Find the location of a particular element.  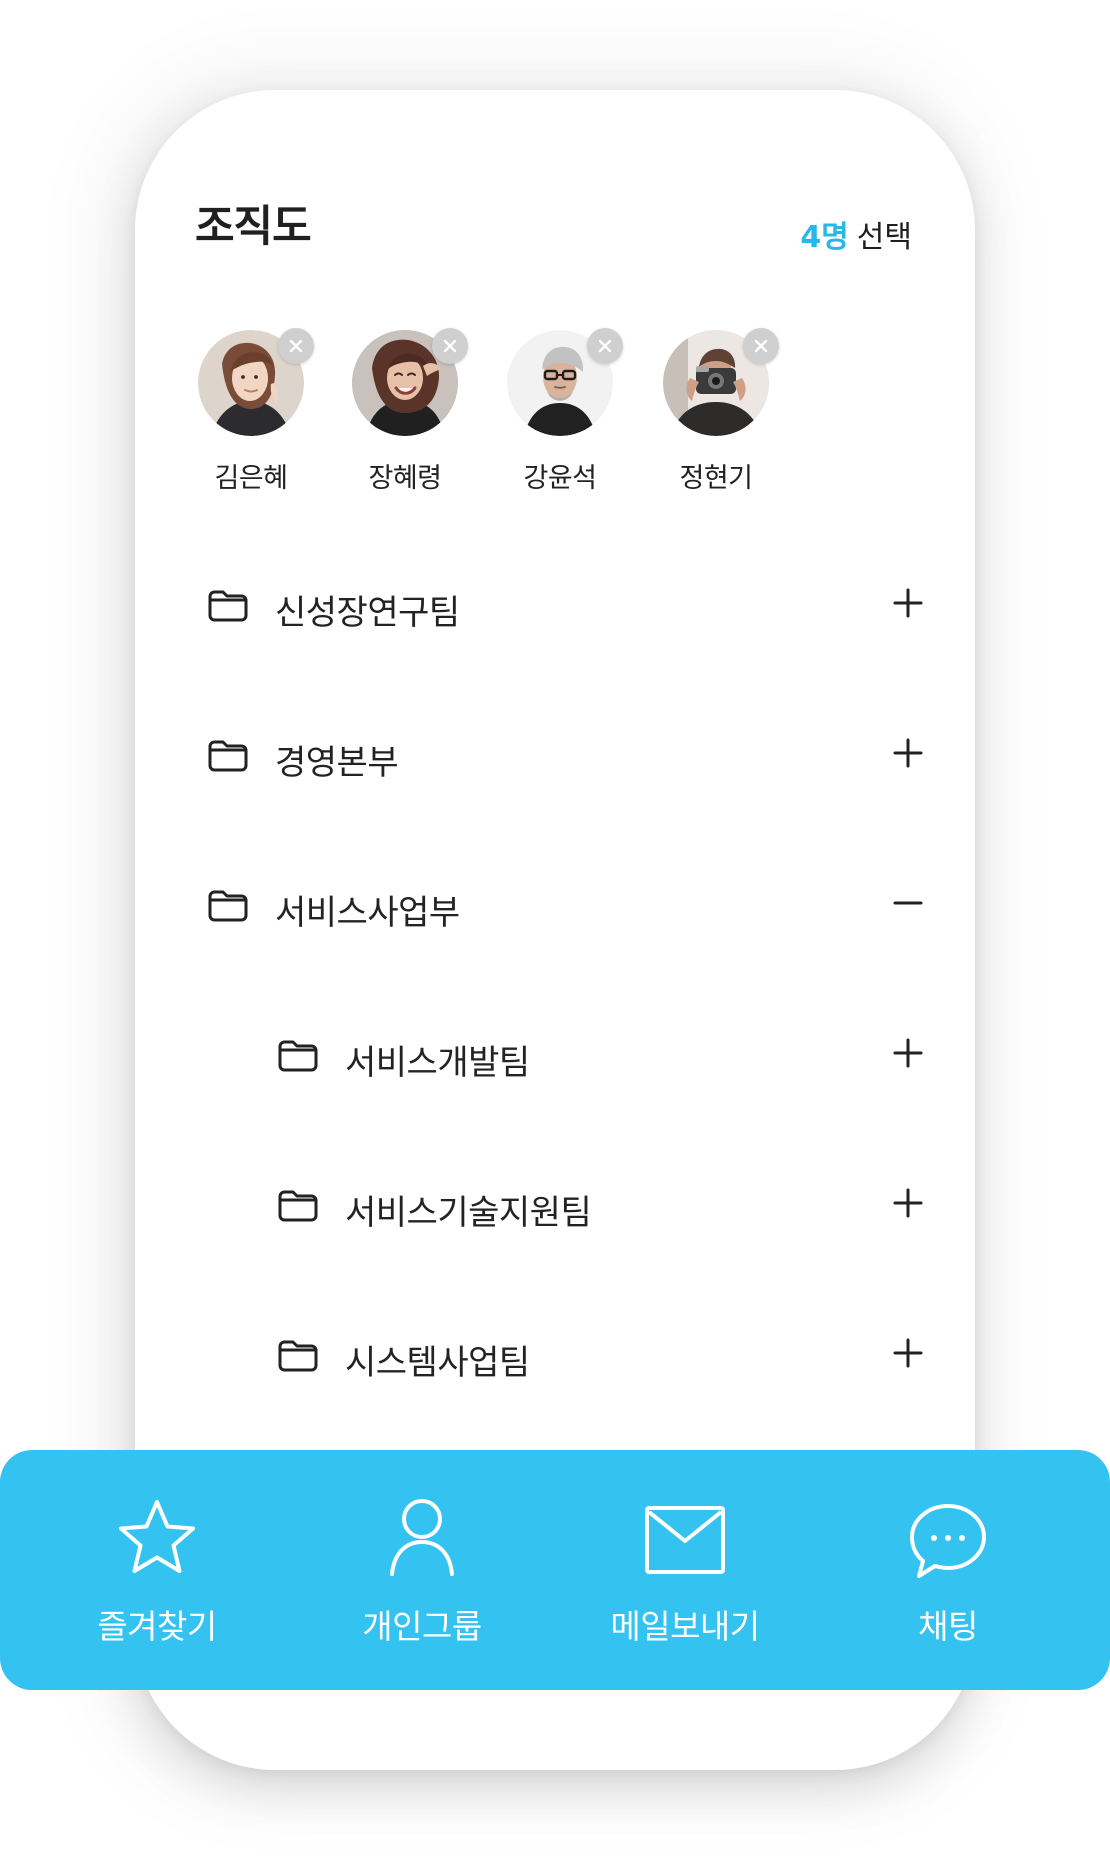

org-row-service-technical-support-team: 서비스기술지원팀 is located at coordinates (595, 1207).